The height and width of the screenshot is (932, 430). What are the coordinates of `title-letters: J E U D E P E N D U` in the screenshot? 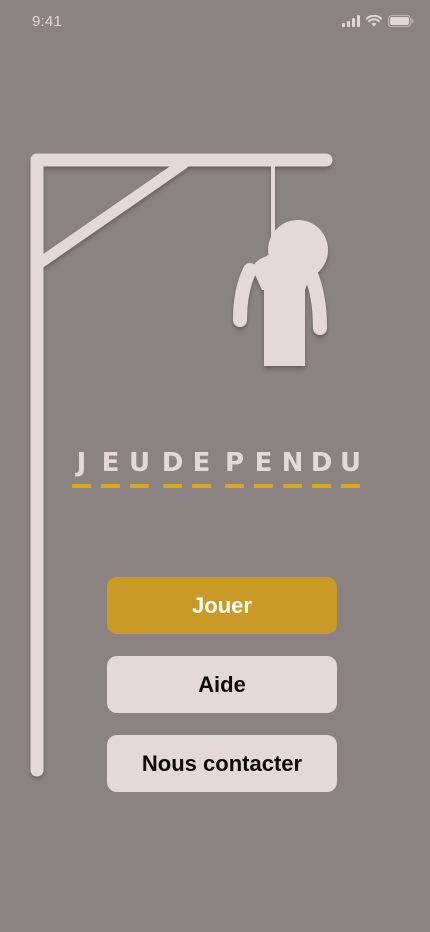 It's located at (220, 468).